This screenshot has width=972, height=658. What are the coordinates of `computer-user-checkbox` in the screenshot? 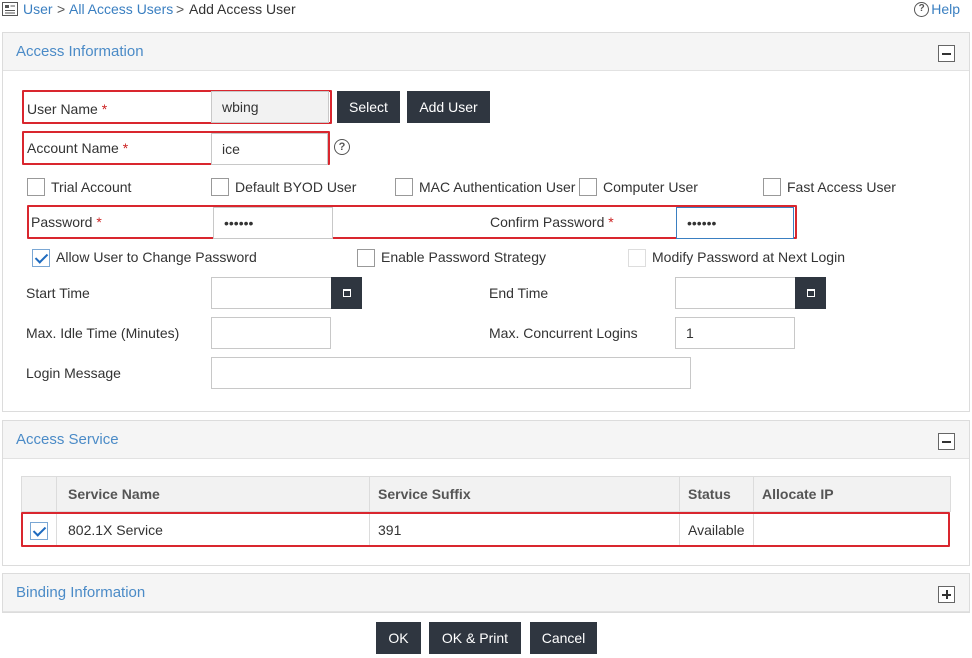 It's located at (588, 187).